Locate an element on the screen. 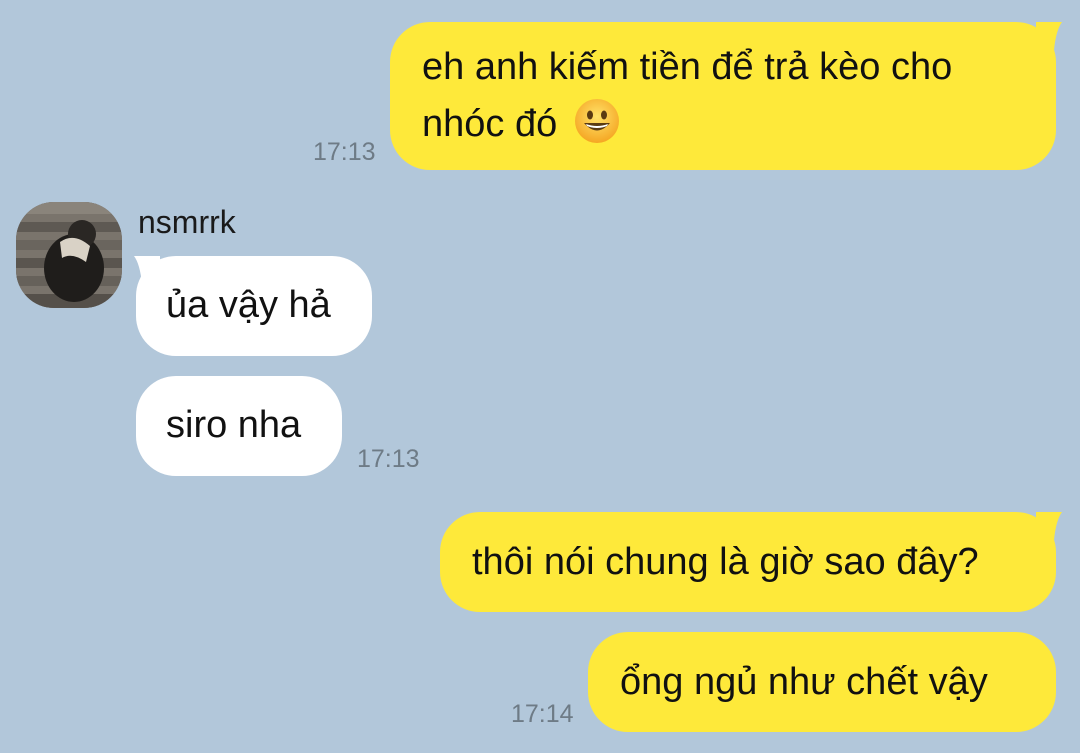 The height and width of the screenshot is (753, 1080). message-text: ổng ngủ như chết vậy is located at coordinates (804, 682).